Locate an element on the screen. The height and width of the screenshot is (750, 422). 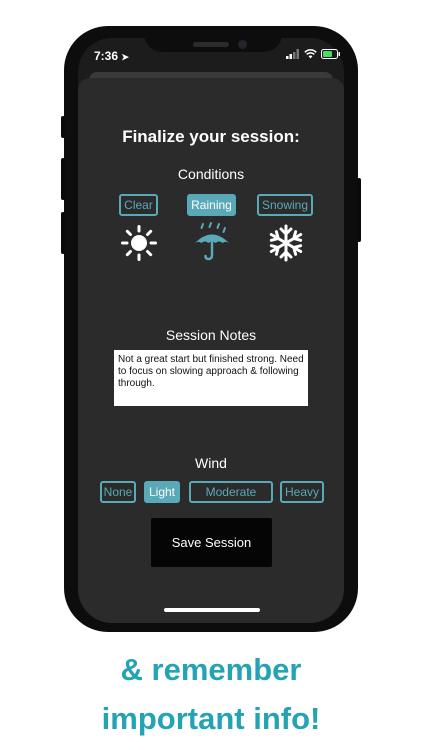
wind-option-label: Heavy is located at coordinates (301, 492).